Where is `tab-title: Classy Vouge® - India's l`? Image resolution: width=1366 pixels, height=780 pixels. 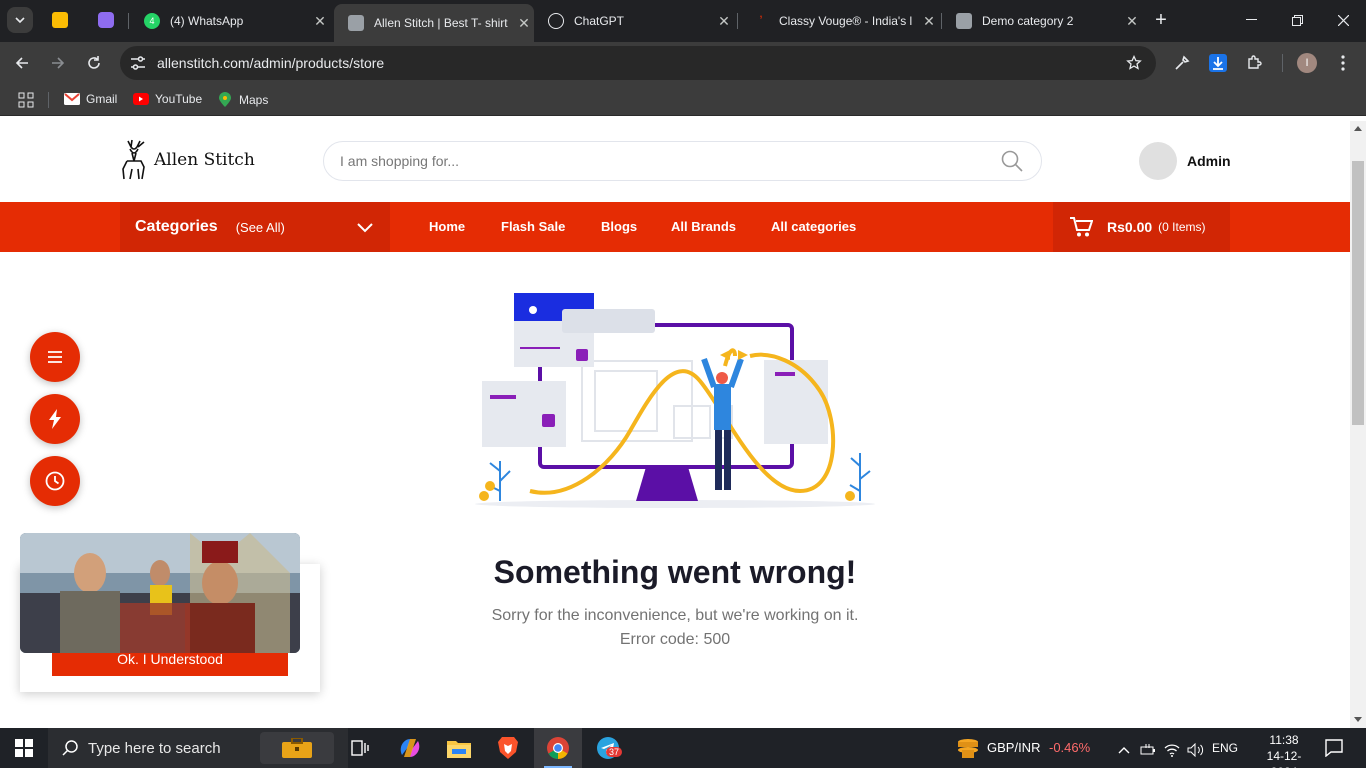
tab-title: Classy Vouge® - India's l is located at coordinates (846, 21).